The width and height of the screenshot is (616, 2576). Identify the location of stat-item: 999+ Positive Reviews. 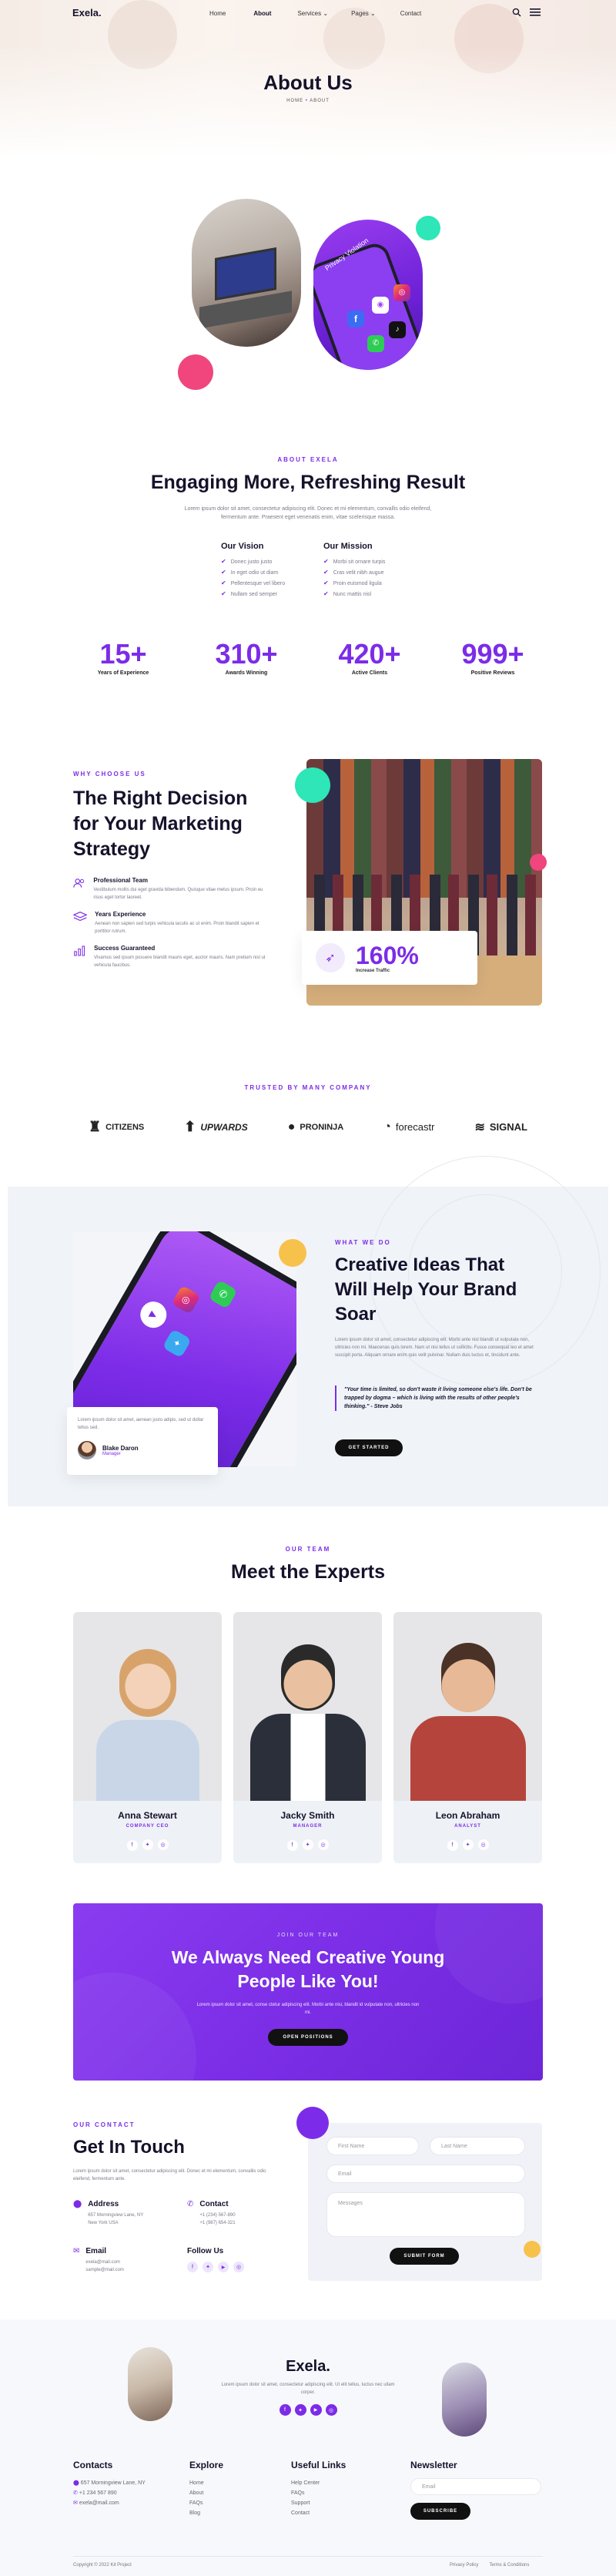
(493, 657).